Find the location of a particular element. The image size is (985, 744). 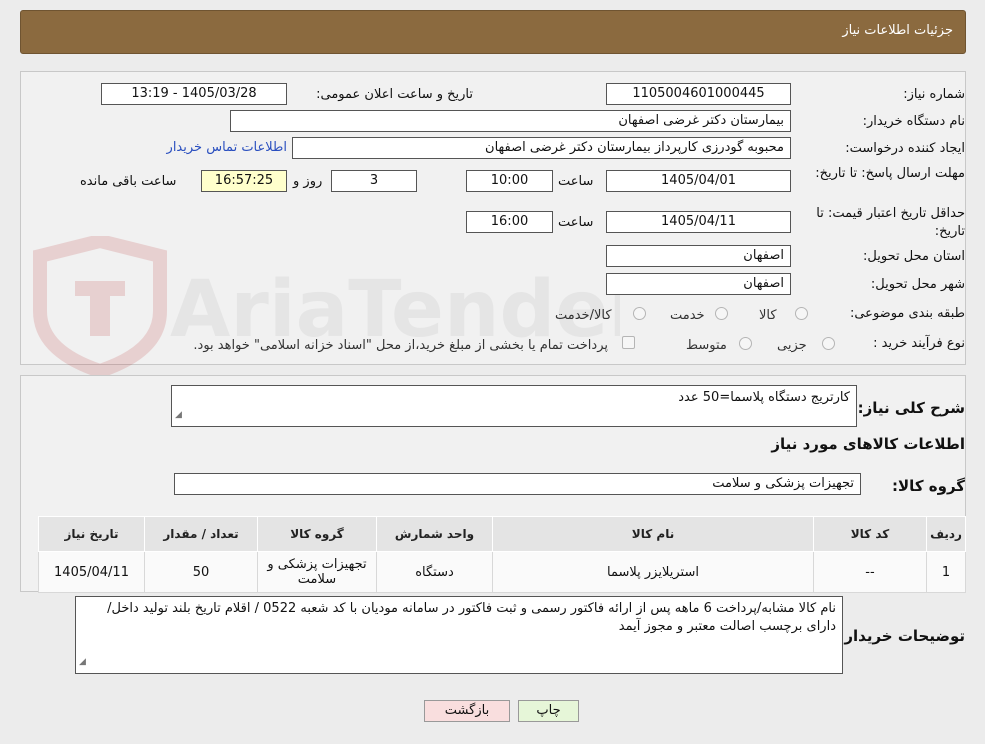

province-field: اصفهان is located at coordinates (698, 256).